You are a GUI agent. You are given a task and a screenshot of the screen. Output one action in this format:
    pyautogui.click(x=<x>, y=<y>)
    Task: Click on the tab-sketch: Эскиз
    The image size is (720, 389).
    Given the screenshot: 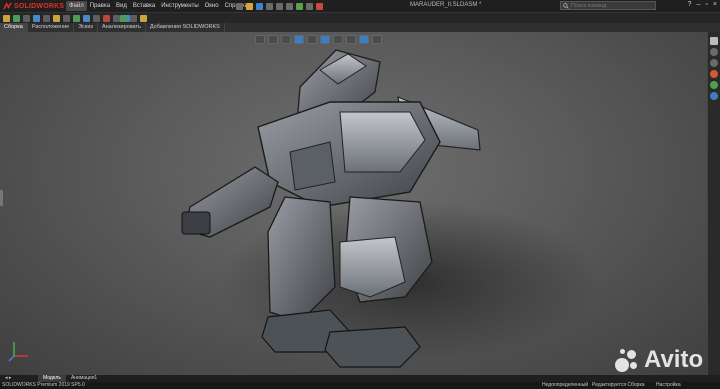 What is the action you would take?
    pyautogui.click(x=86, y=27)
    